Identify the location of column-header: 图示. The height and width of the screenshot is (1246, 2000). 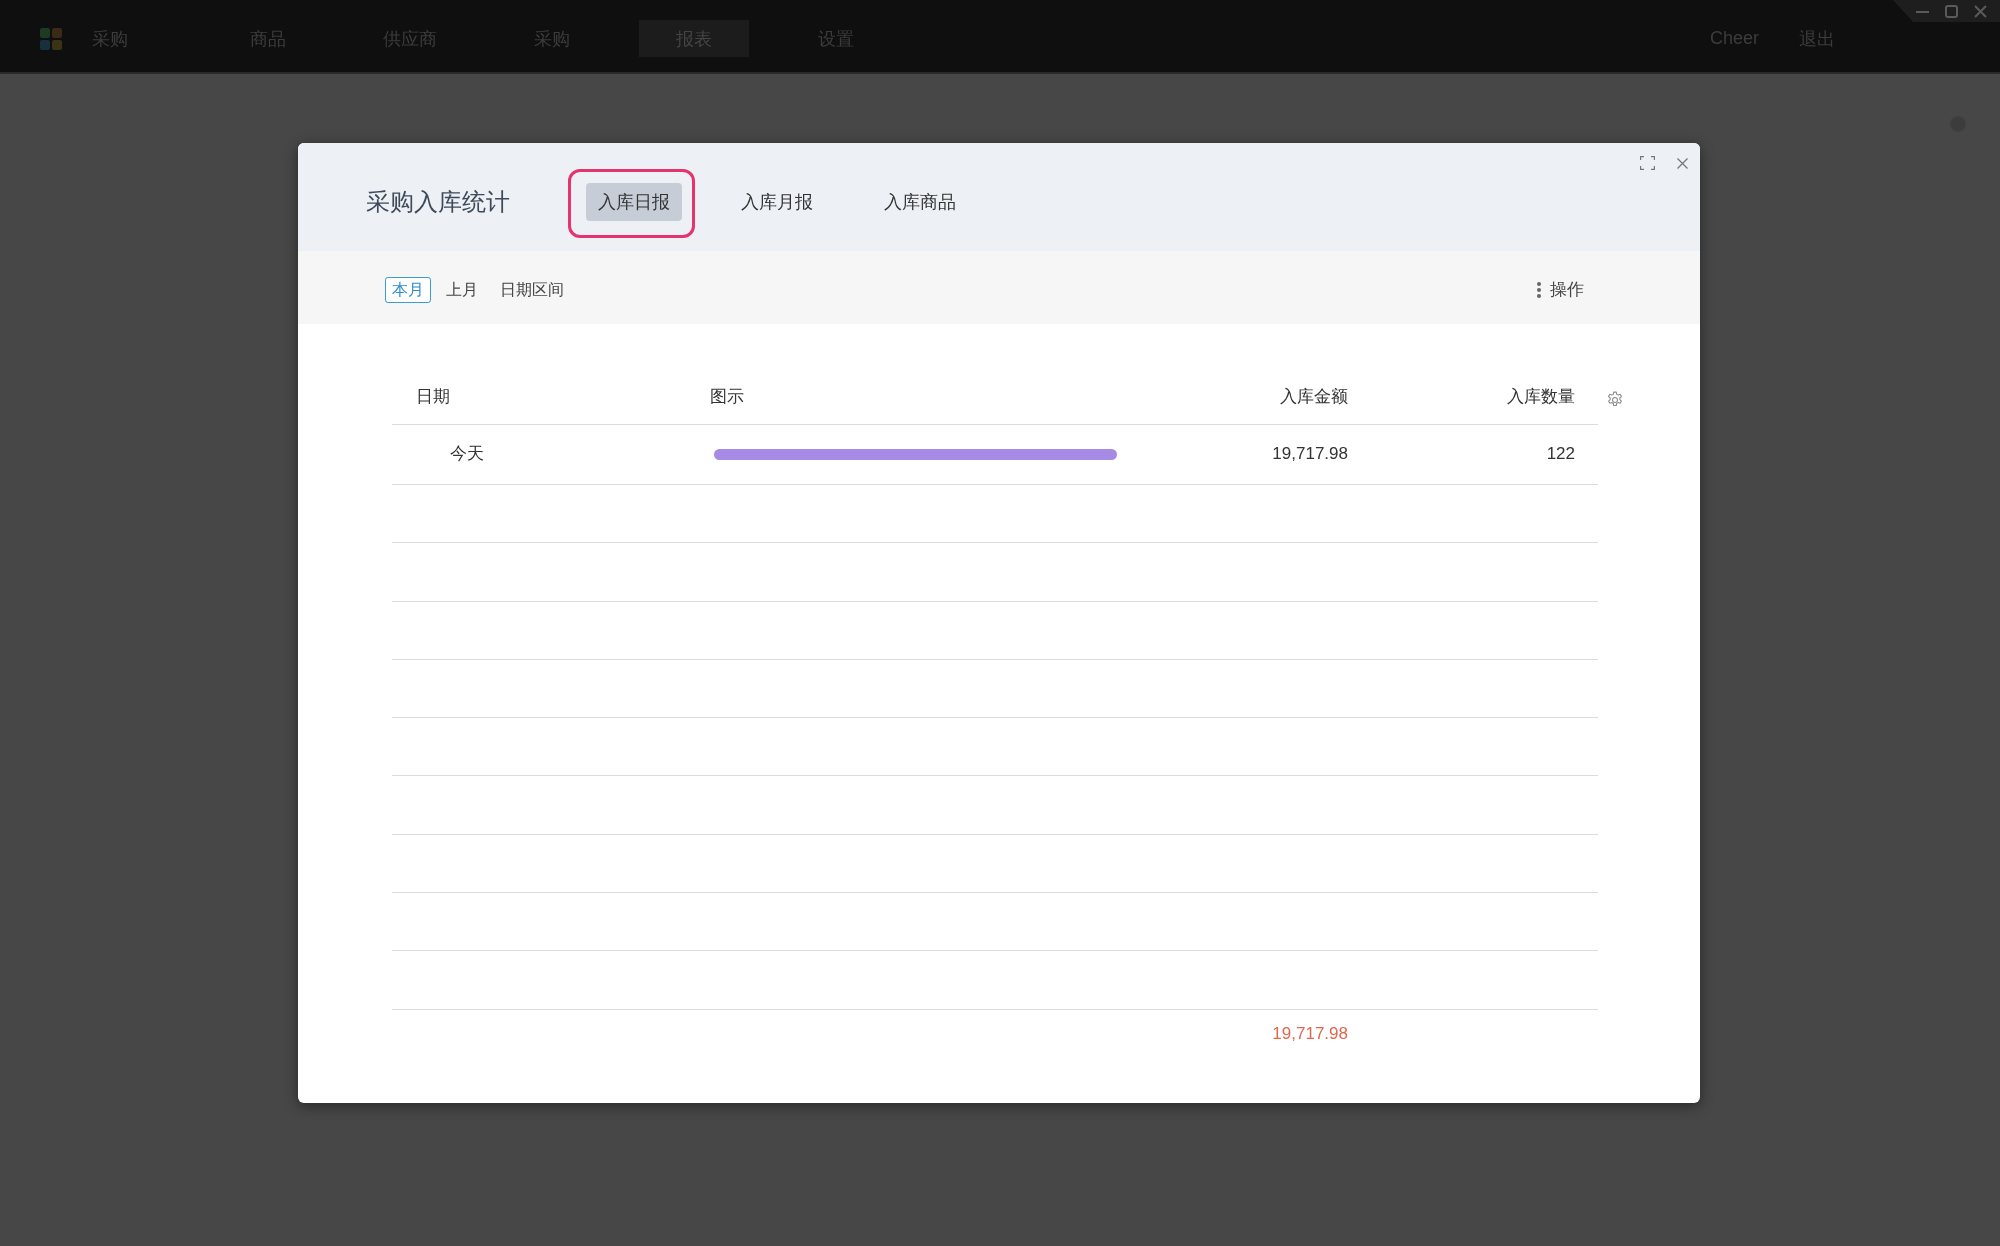
(727, 397).